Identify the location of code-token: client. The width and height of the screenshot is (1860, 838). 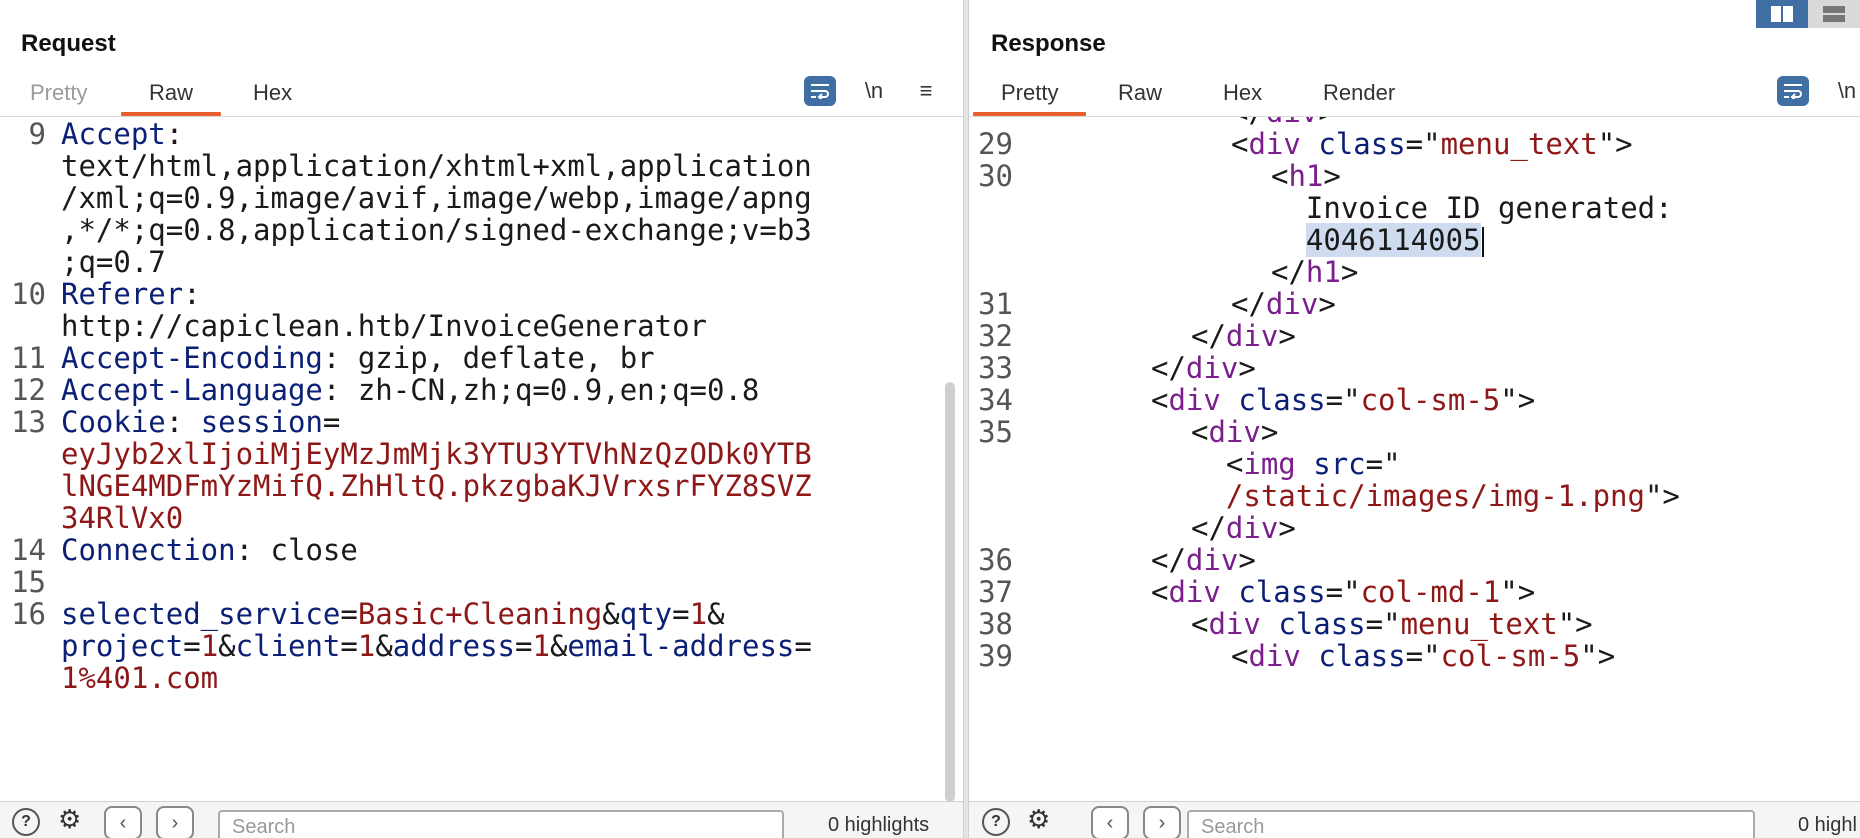
(288, 646).